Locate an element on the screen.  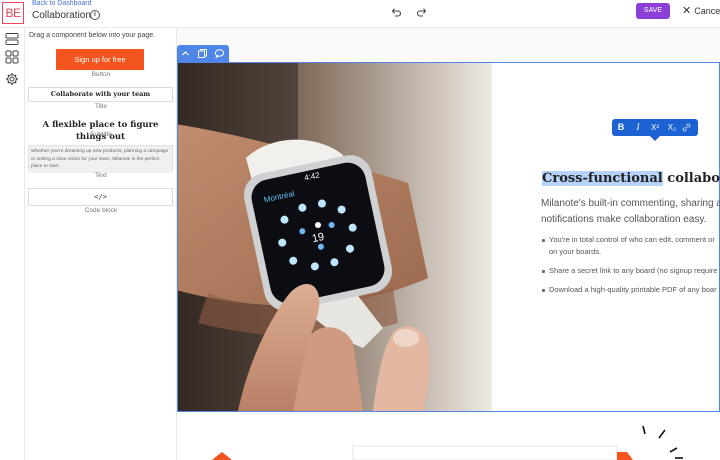
save-button: SAVE is located at coordinates (653, 11).